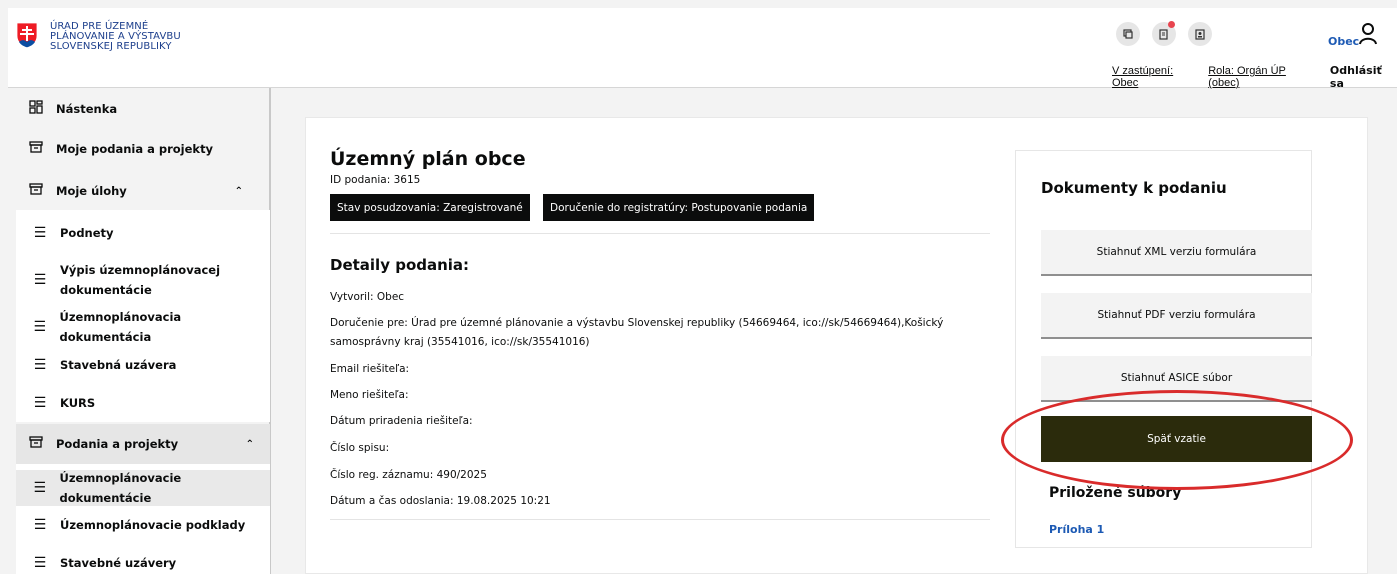 The height and width of the screenshot is (574, 1397). What do you see at coordinates (1176, 439) in the screenshot?
I see `withdraw-button: Späť vzatie` at bounding box center [1176, 439].